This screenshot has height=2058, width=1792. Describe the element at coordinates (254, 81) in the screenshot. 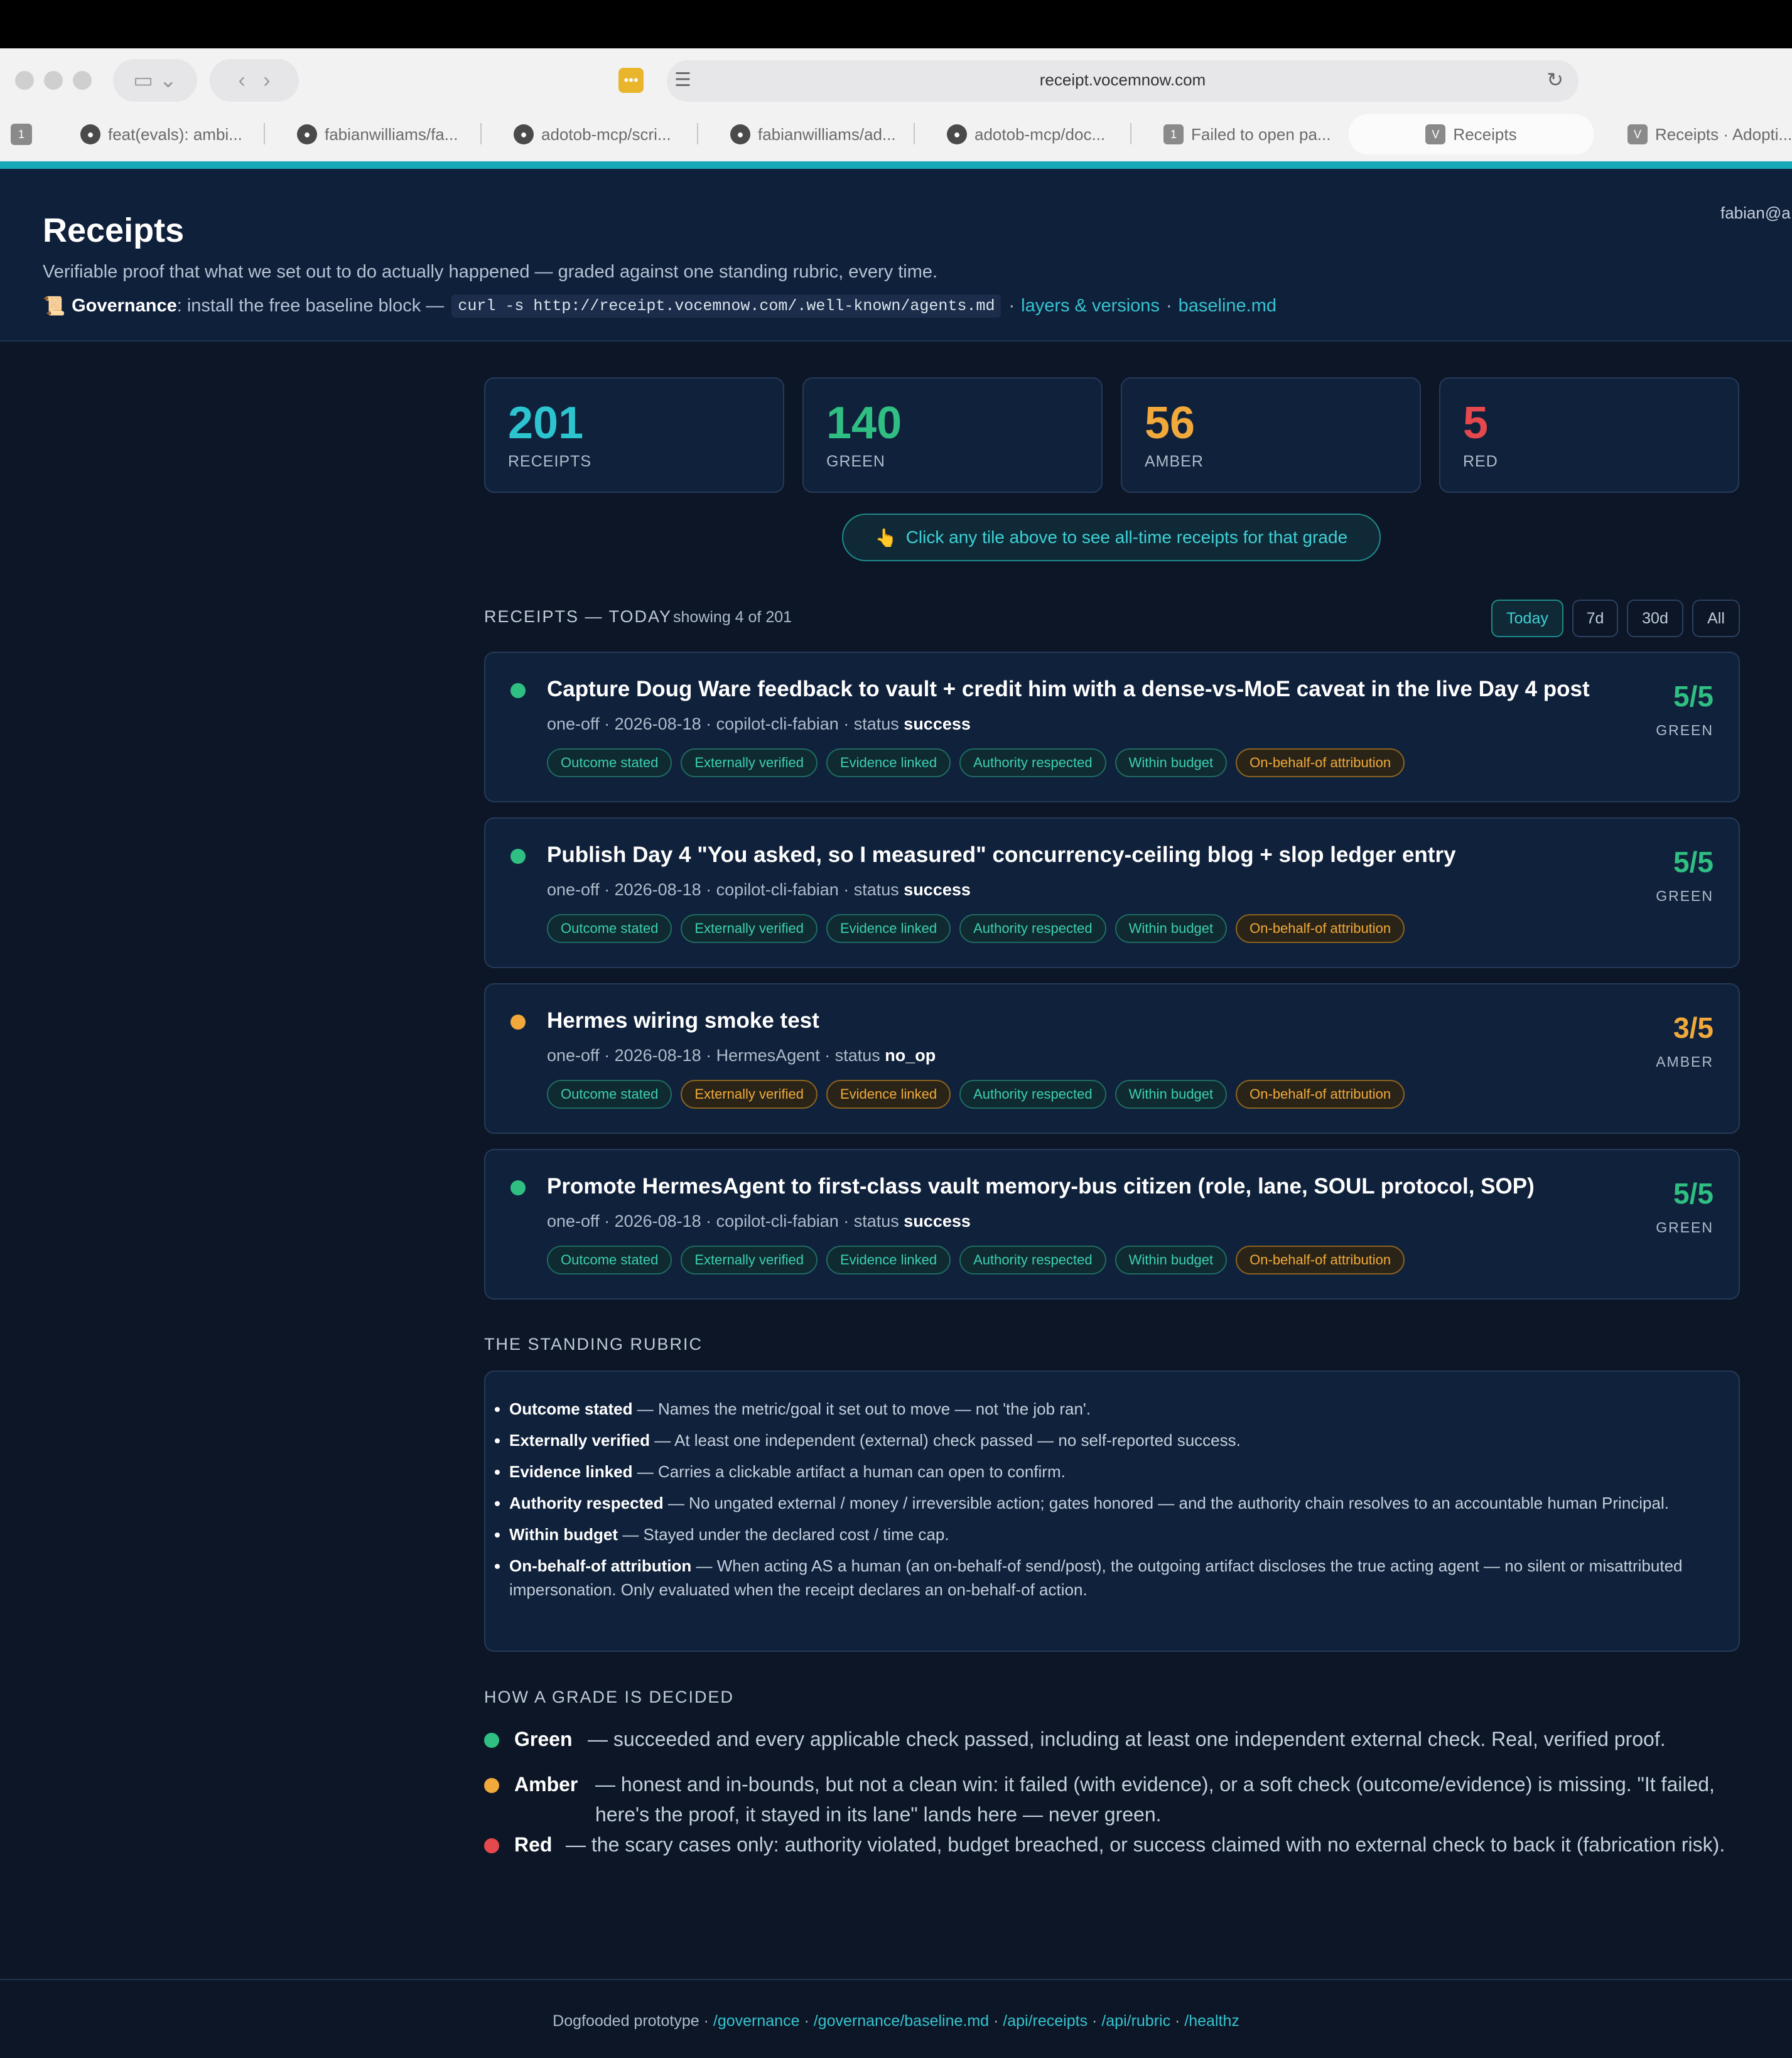

I see `history-nav: ‹ ›` at that location.